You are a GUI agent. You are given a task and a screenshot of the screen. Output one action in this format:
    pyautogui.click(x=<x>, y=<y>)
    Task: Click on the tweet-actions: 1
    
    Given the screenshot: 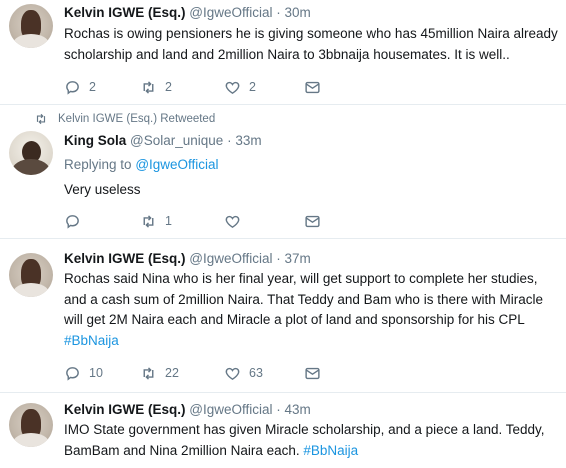 What is the action you would take?
    pyautogui.click(x=264, y=221)
    